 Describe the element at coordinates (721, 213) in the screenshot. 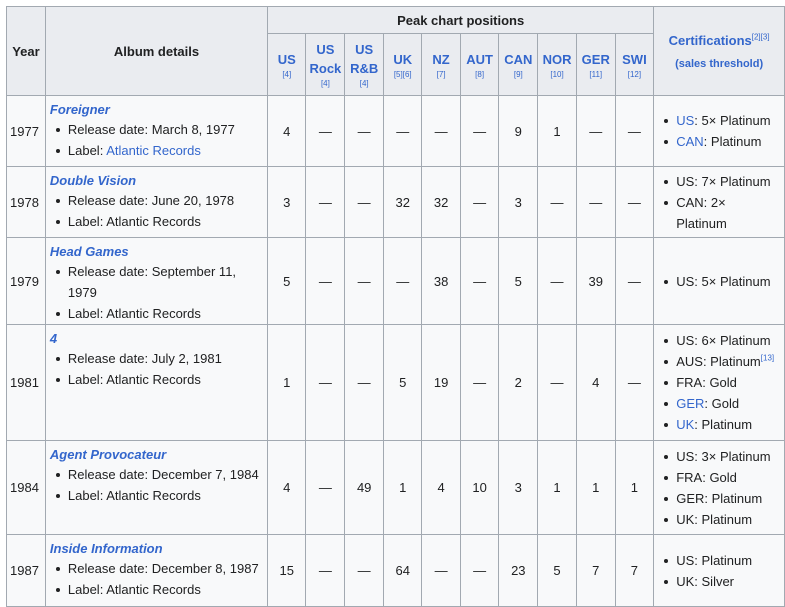

I see `certification-item: CAN: 2× Platinum` at that location.